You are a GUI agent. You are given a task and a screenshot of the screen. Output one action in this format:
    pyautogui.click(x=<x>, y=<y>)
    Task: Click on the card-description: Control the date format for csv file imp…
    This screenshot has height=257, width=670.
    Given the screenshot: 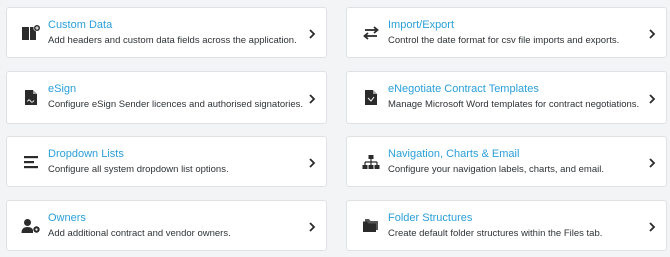 What is the action you would take?
    pyautogui.click(x=504, y=40)
    